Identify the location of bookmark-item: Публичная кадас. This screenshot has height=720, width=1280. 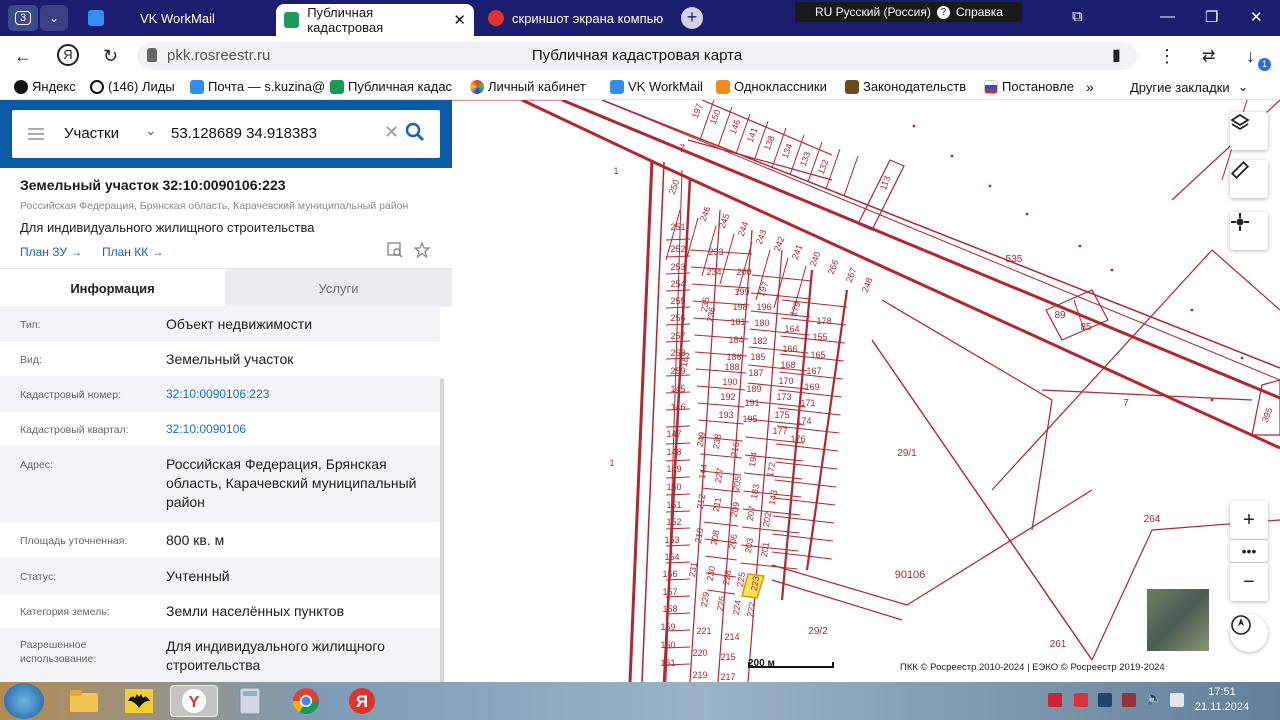
(391, 86).